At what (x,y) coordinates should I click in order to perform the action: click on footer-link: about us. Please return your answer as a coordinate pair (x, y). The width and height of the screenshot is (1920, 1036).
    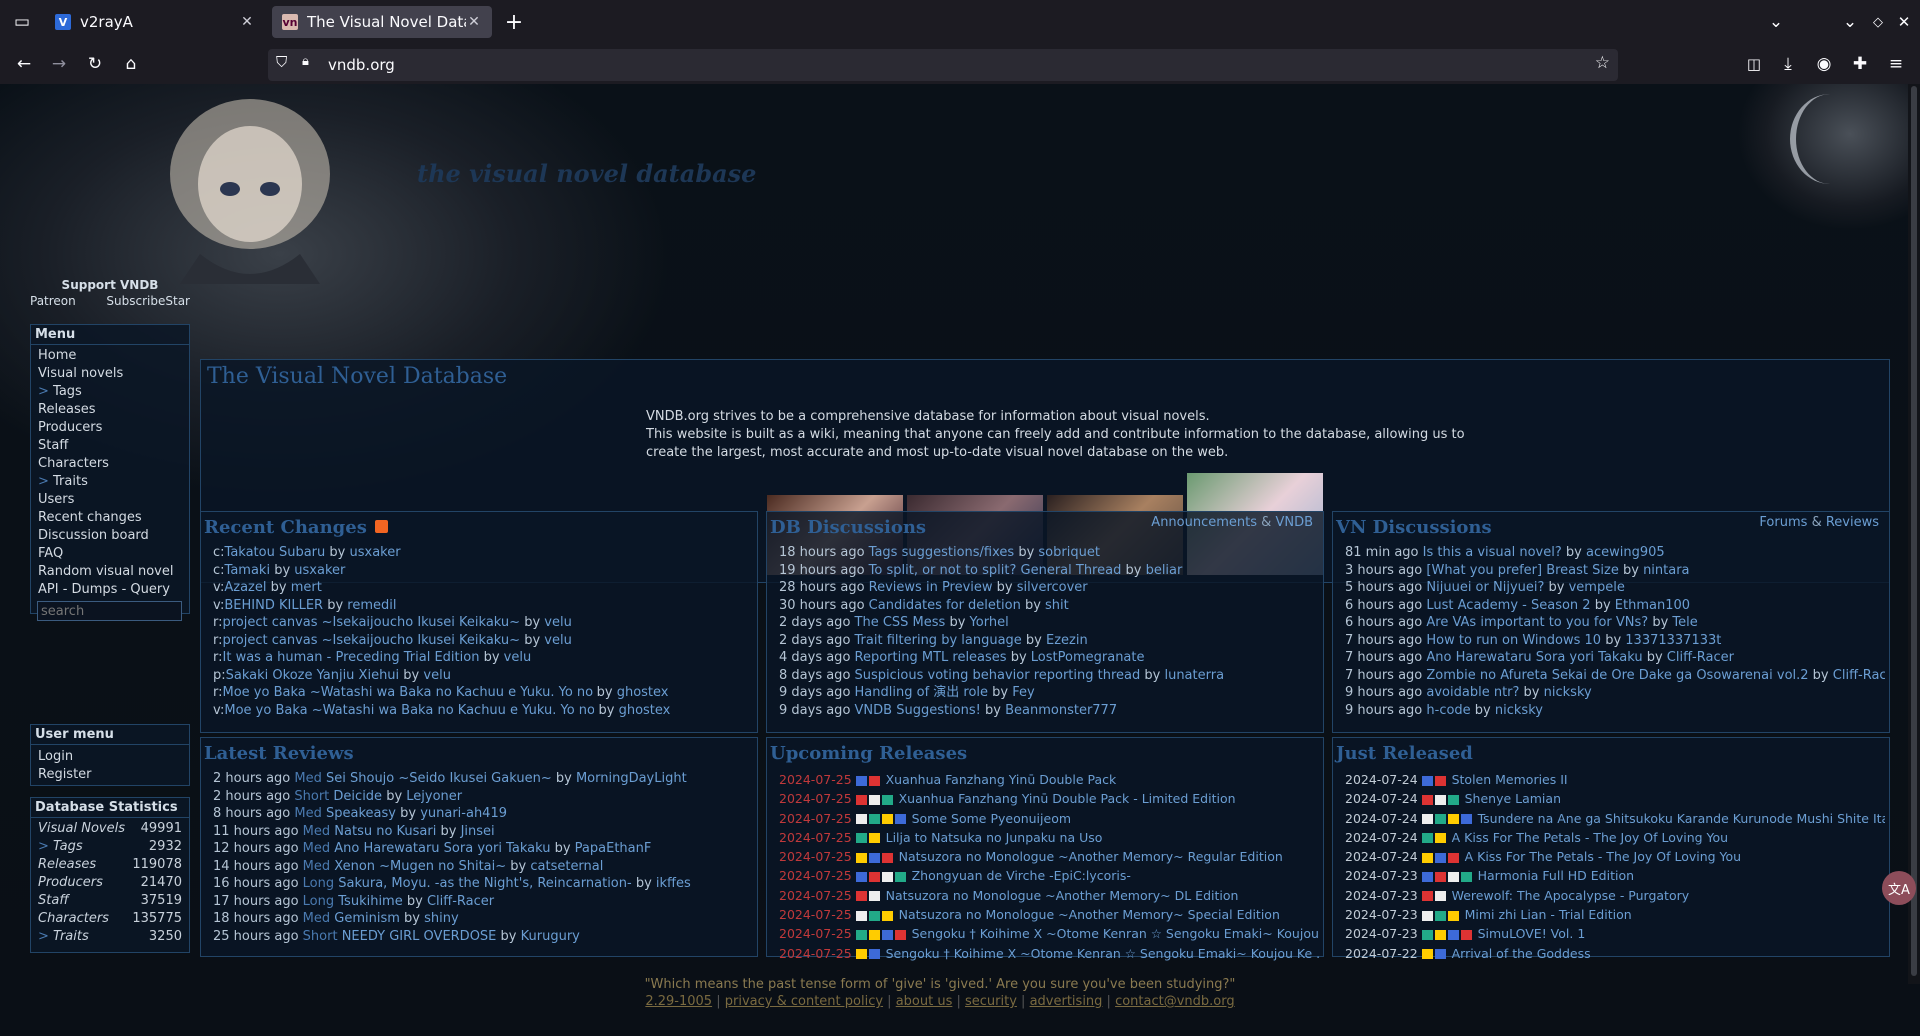
    Looking at the image, I should click on (924, 1001).